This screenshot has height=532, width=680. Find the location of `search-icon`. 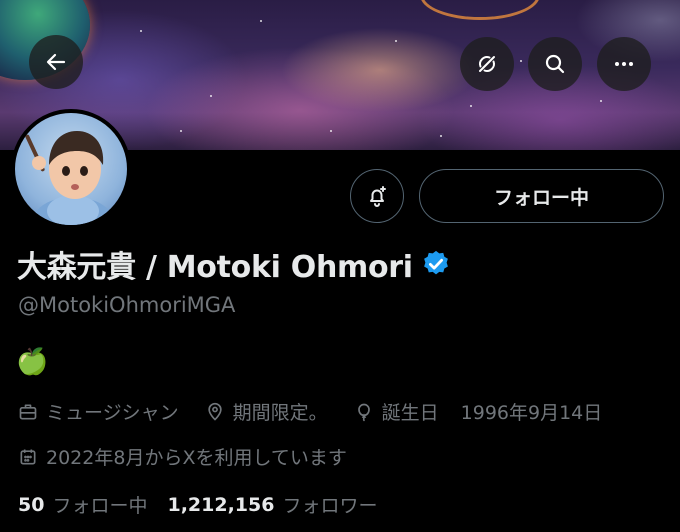

search-icon is located at coordinates (555, 64).